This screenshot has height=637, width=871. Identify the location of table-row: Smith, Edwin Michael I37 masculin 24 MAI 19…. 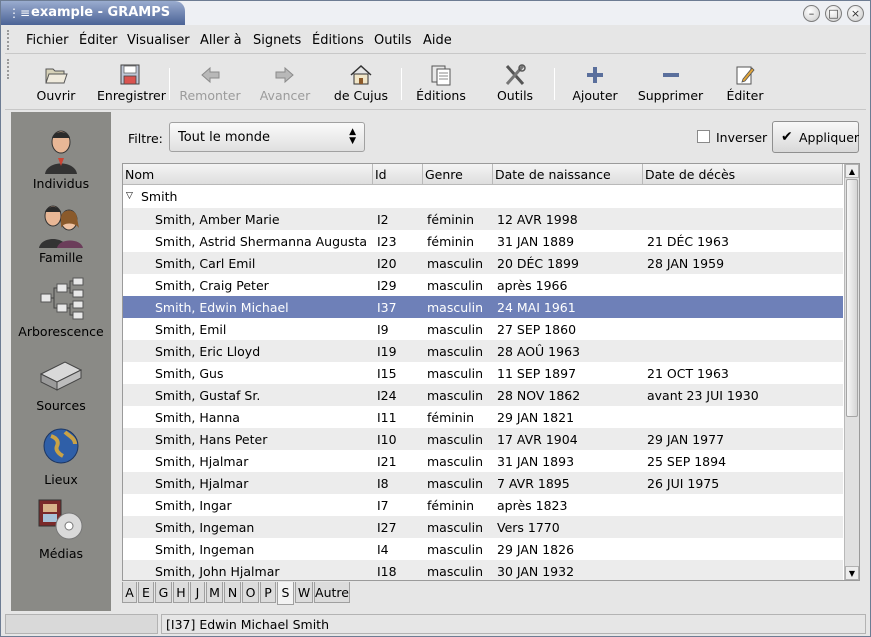
(483, 307).